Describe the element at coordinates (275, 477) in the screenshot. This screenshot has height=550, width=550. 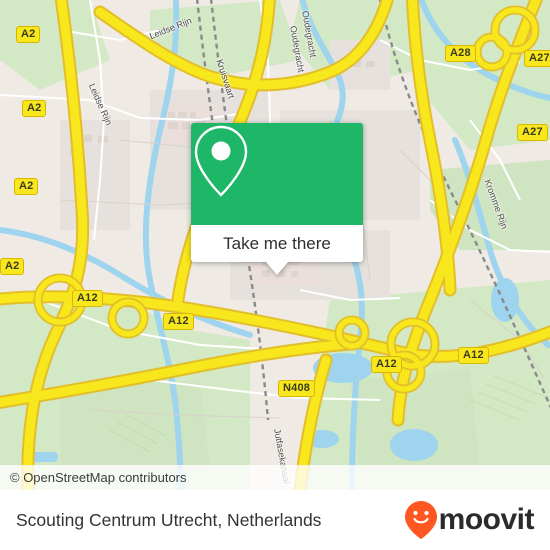
I see `map-attribution-bar: © OpenStreetMap contributors` at that location.